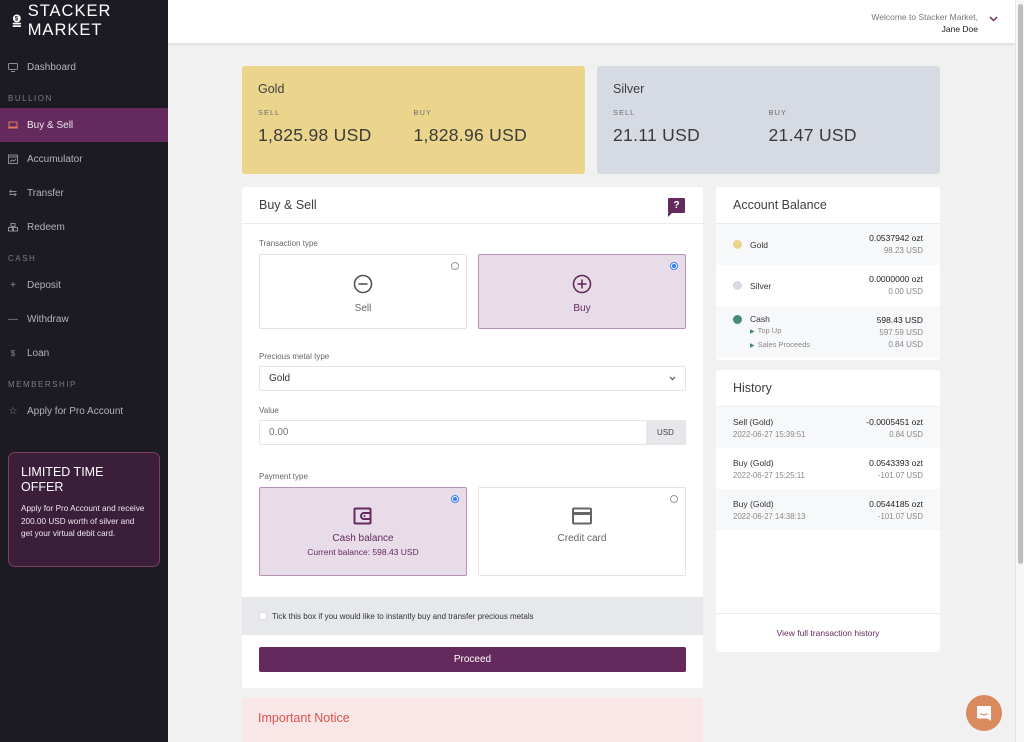 This screenshot has width=1024, height=742. What do you see at coordinates (894, 421) in the screenshot?
I see `history-ozt: -0.0005451 ozt` at bounding box center [894, 421].